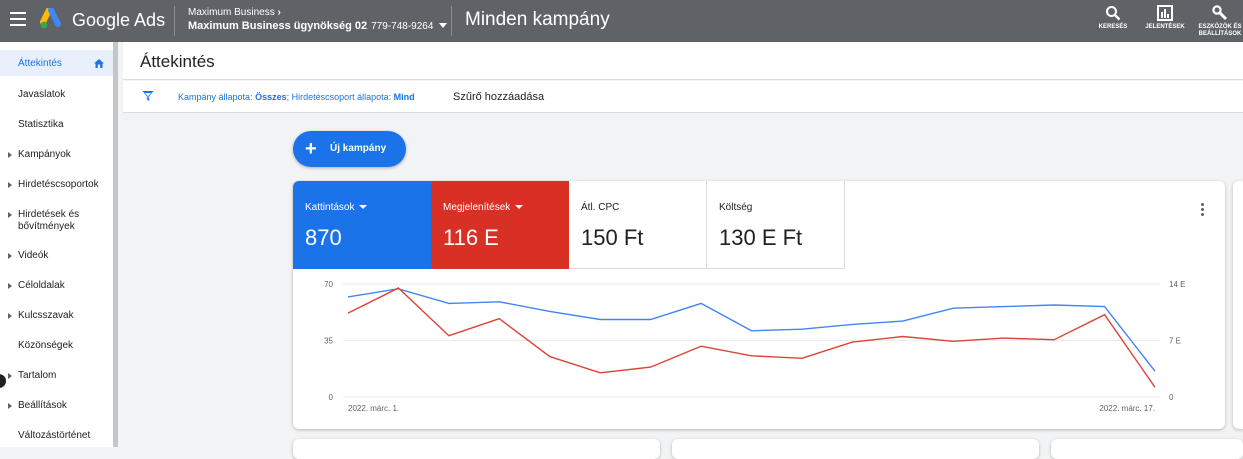 Image resolution: width=1243 pixels, height=459 pixels. I want to click on left-axis-tick: 35, so click(328, 341).